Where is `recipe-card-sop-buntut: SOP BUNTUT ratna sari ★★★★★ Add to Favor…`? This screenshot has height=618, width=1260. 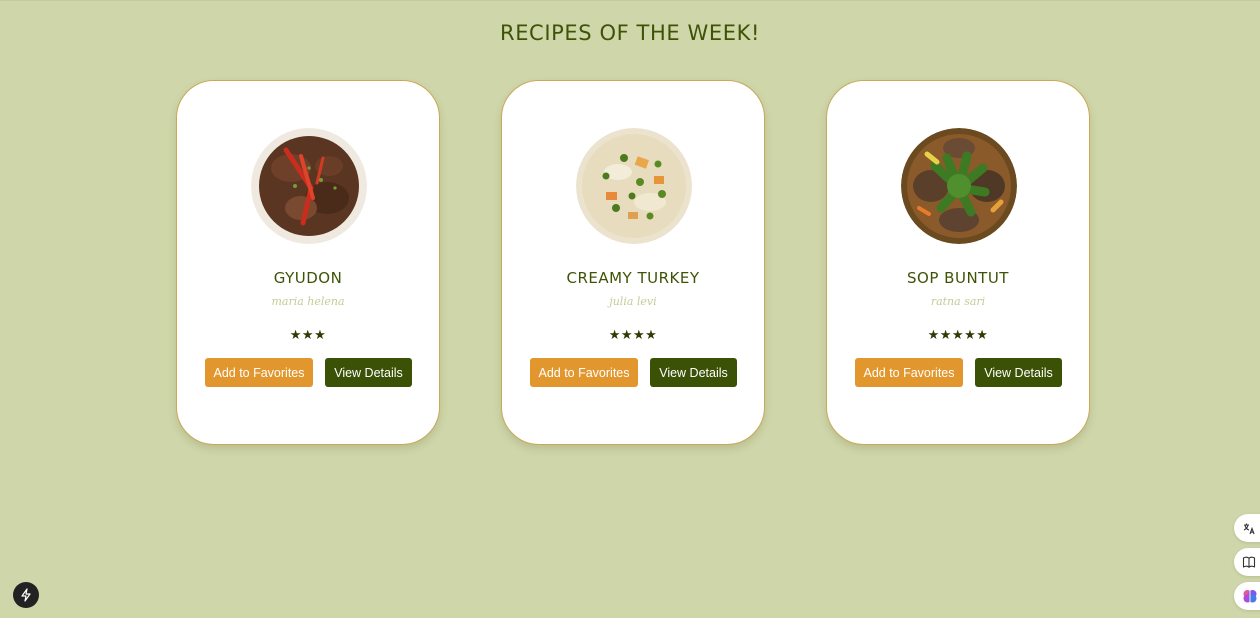 recipe-card-sop-buntut: SOP BUNTUT ratna sari ★★★★★ Add to Favor… is located at coordinates (958, 262).